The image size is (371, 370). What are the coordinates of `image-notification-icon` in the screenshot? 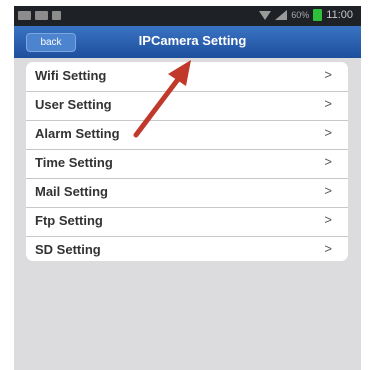 It's located at (24, 15).